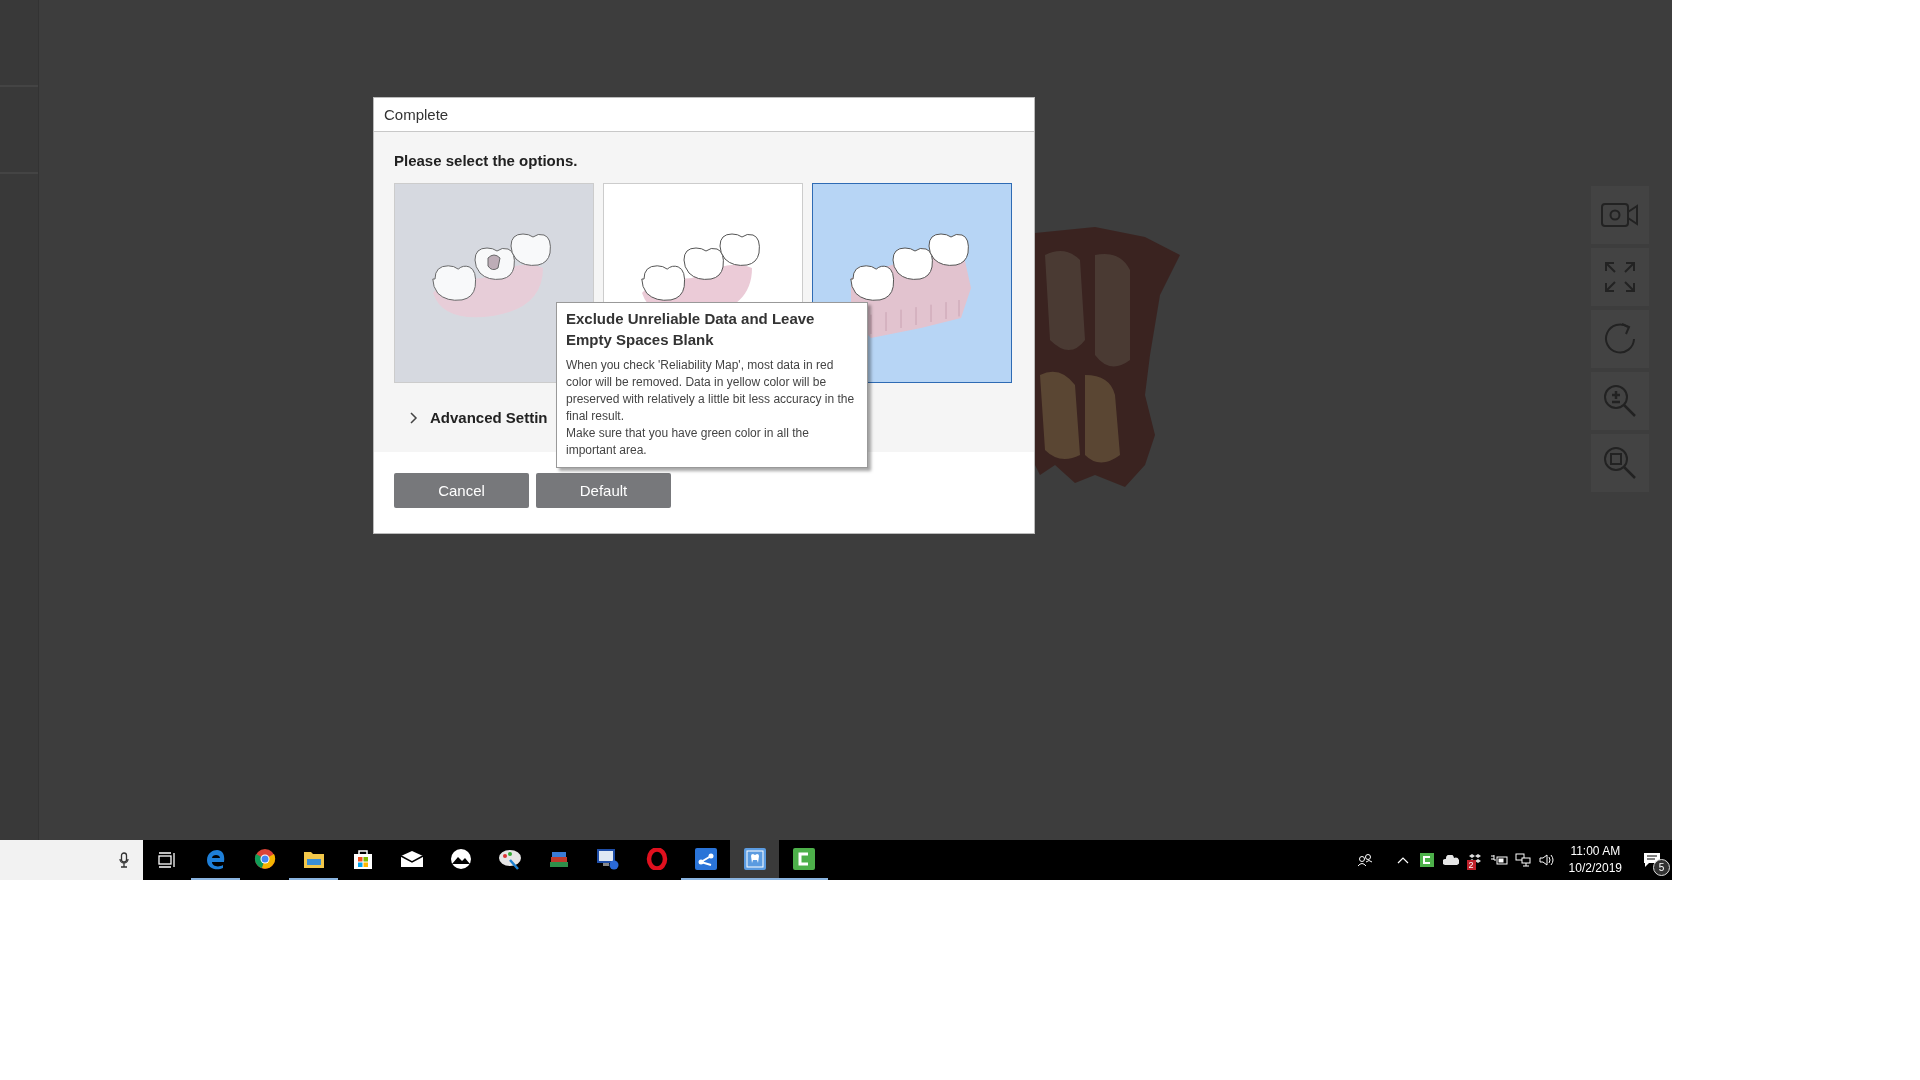 Image resolution: width=1920 pixels, height=1080 pixels. What do you see at coordinates (461, 490) in the screenshot?
I see `dialog-button: Cancel` at bounding box center [461, 490].